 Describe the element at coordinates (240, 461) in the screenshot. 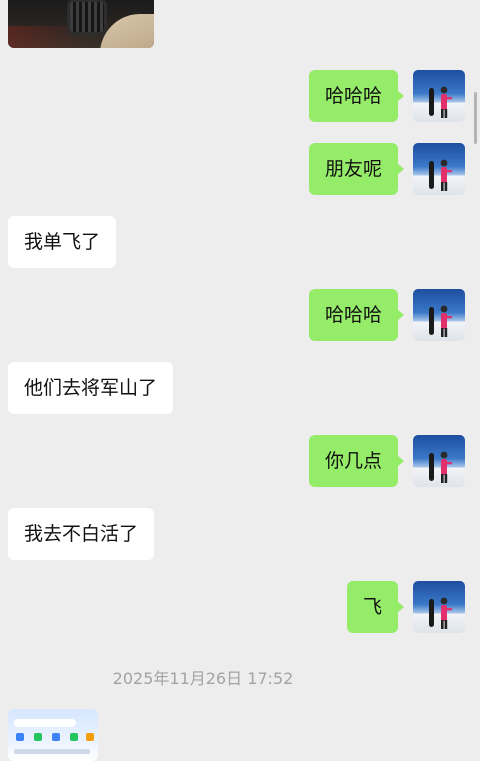

I see `message-row: 你几点` at that location.